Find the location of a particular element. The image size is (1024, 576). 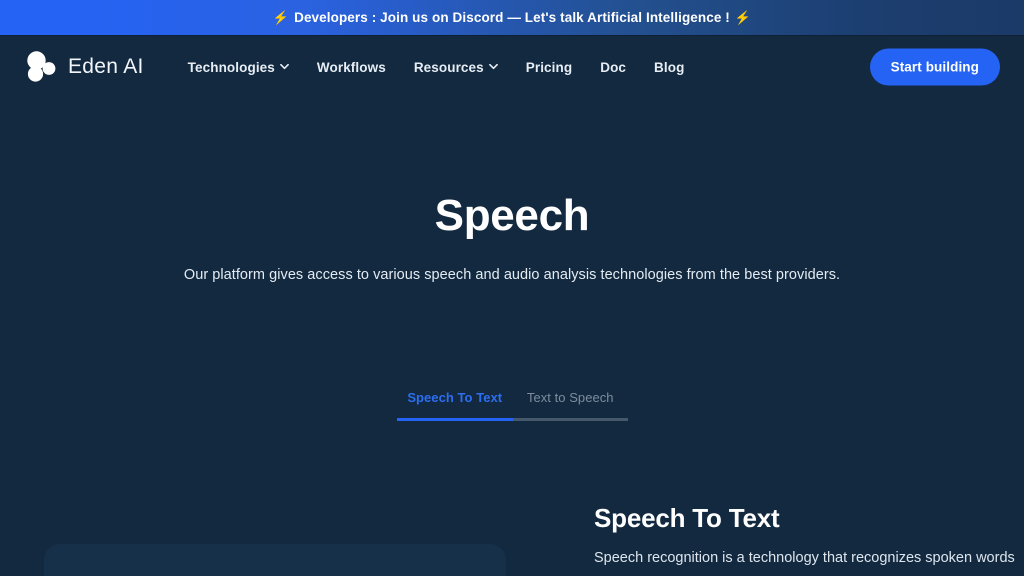

nav-item-pricing: Pricing is located at coordinates (549, 67).